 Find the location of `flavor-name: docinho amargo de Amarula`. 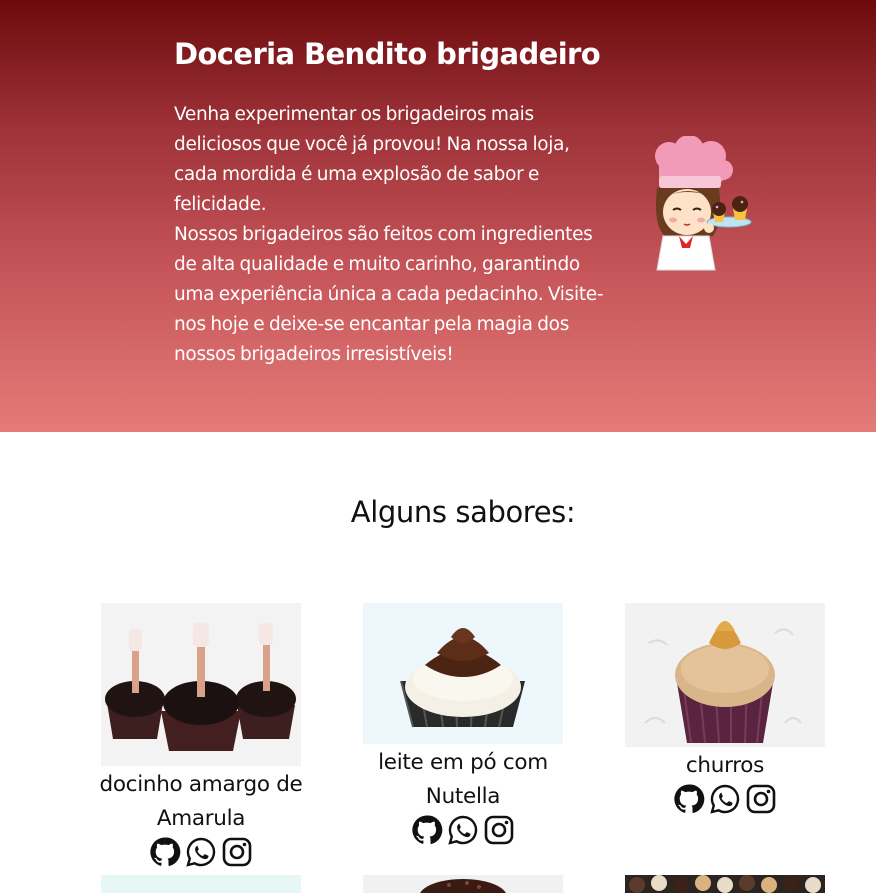

flavor-name: docinho amargo de Amarula is located at coordinates (201, 801).